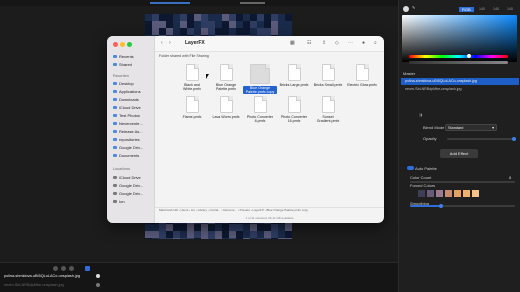 This screenshot has width=520, height=292. What do you see at coordinates (87, 268) in the screenshot?
I see `active-tool-icon` at bounding box center [87, 268].